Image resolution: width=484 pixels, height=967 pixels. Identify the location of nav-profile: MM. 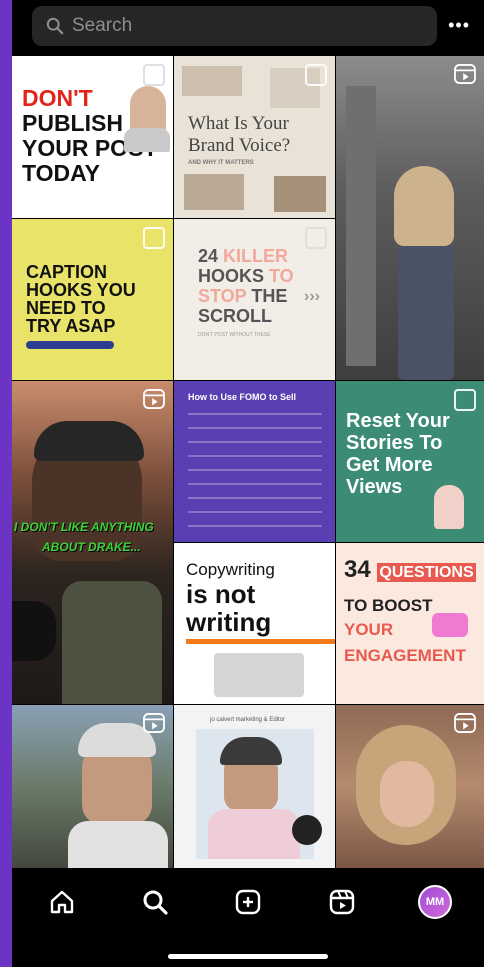
(435, 902).